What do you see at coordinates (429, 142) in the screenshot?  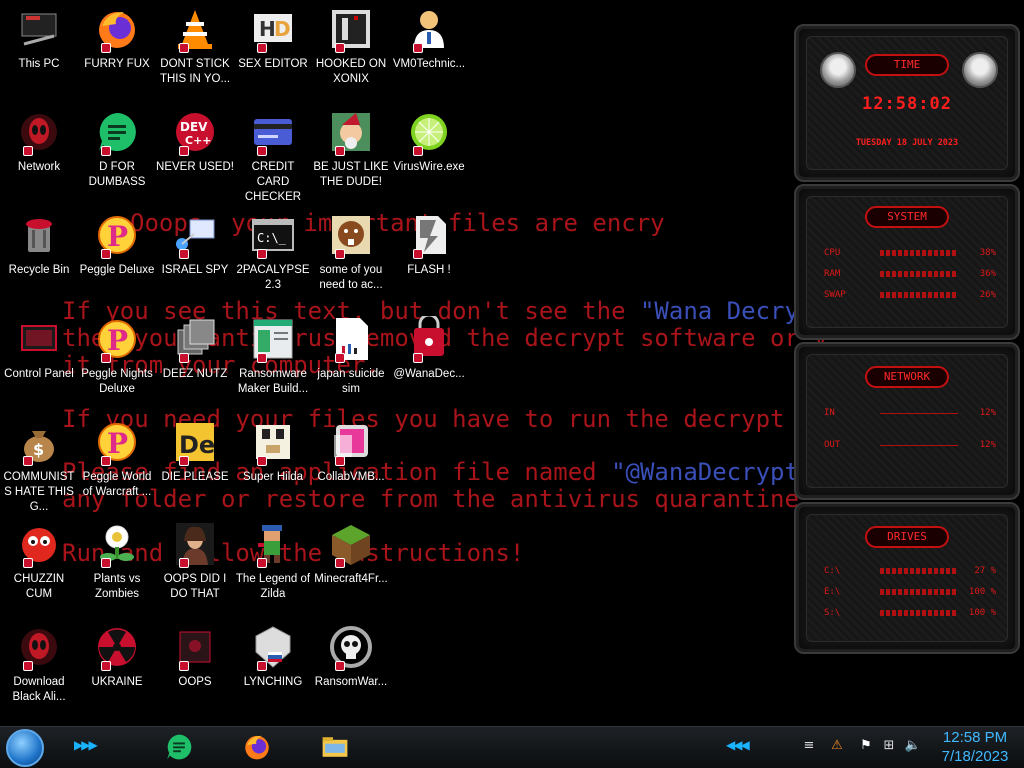 I see `desktop-icon: VirusWire.exe` at bounding box center [429, 142].